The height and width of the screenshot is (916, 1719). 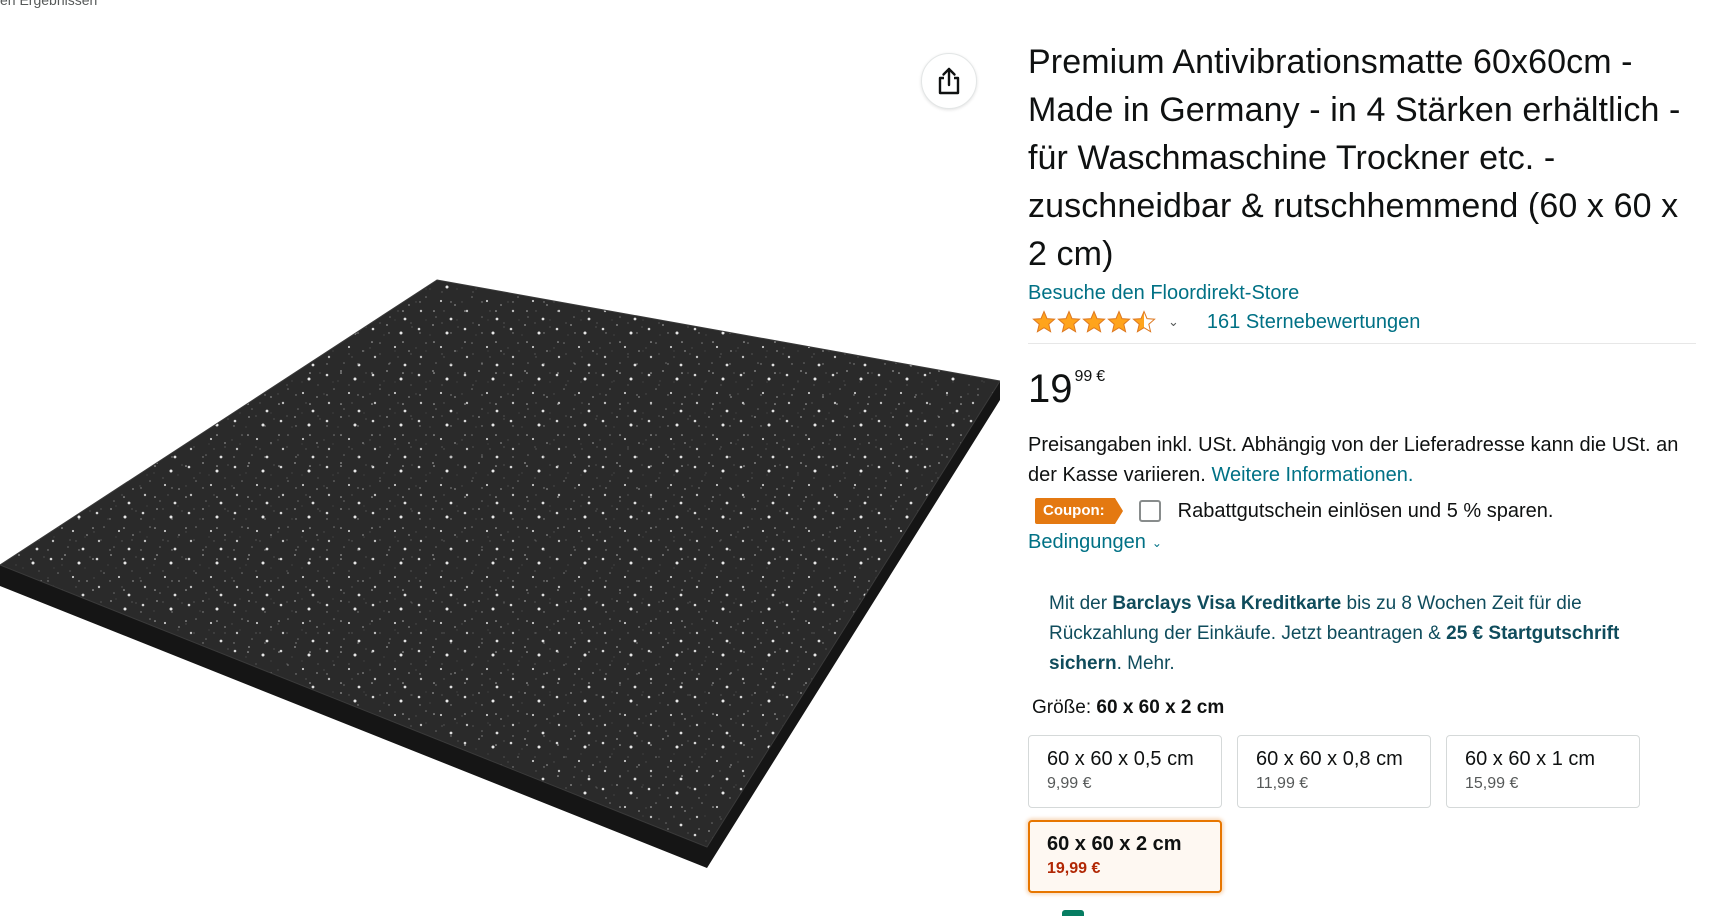 What do you see at coordinates (1314, 322) in the screenshot?
I see `ratings-count-link: 161 Sternebewertungen` at bounding box center [1314, 322].